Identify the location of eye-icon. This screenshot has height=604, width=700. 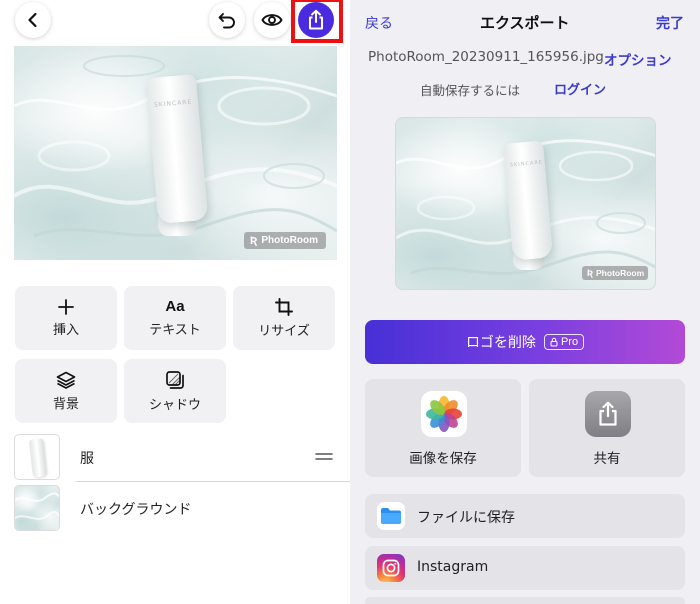
(272, 20).